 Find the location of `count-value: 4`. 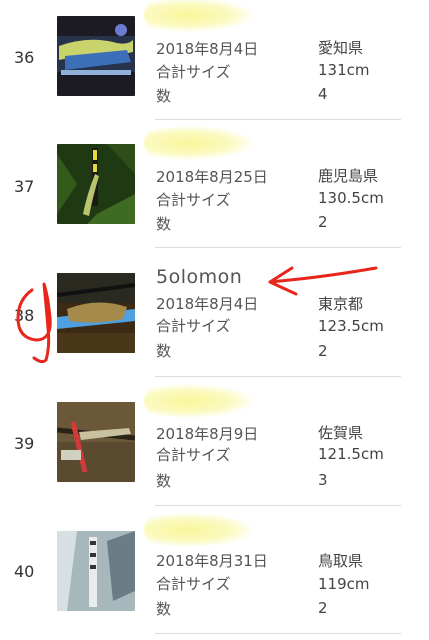

count-value: 4 is located at coordinates (323, 94).